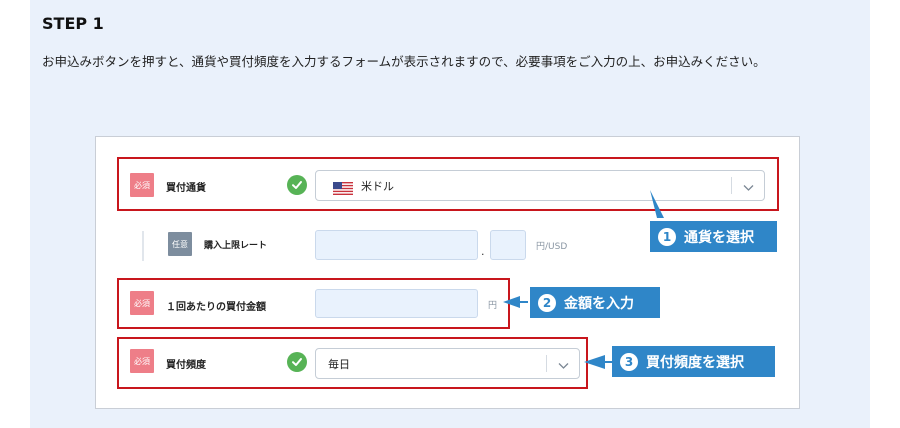  What do you see at coordinates (667, 236) in the screenshot?
I see `callout-number: 1` at bounding box center [667, 236].